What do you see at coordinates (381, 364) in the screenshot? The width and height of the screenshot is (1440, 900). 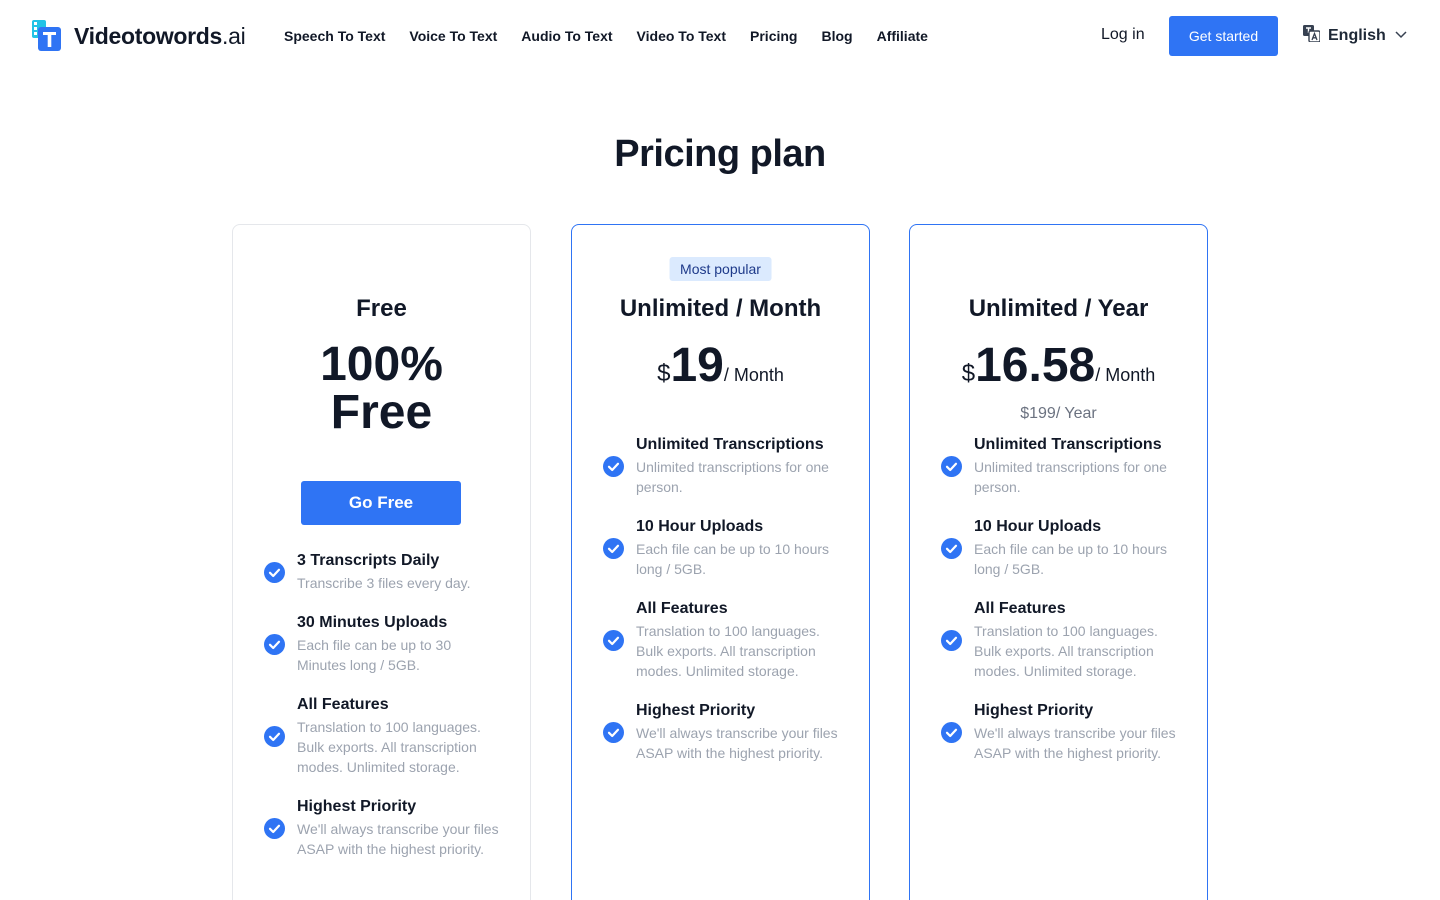 I see `price-line-1: 100%` at bounding box center [381, 364].